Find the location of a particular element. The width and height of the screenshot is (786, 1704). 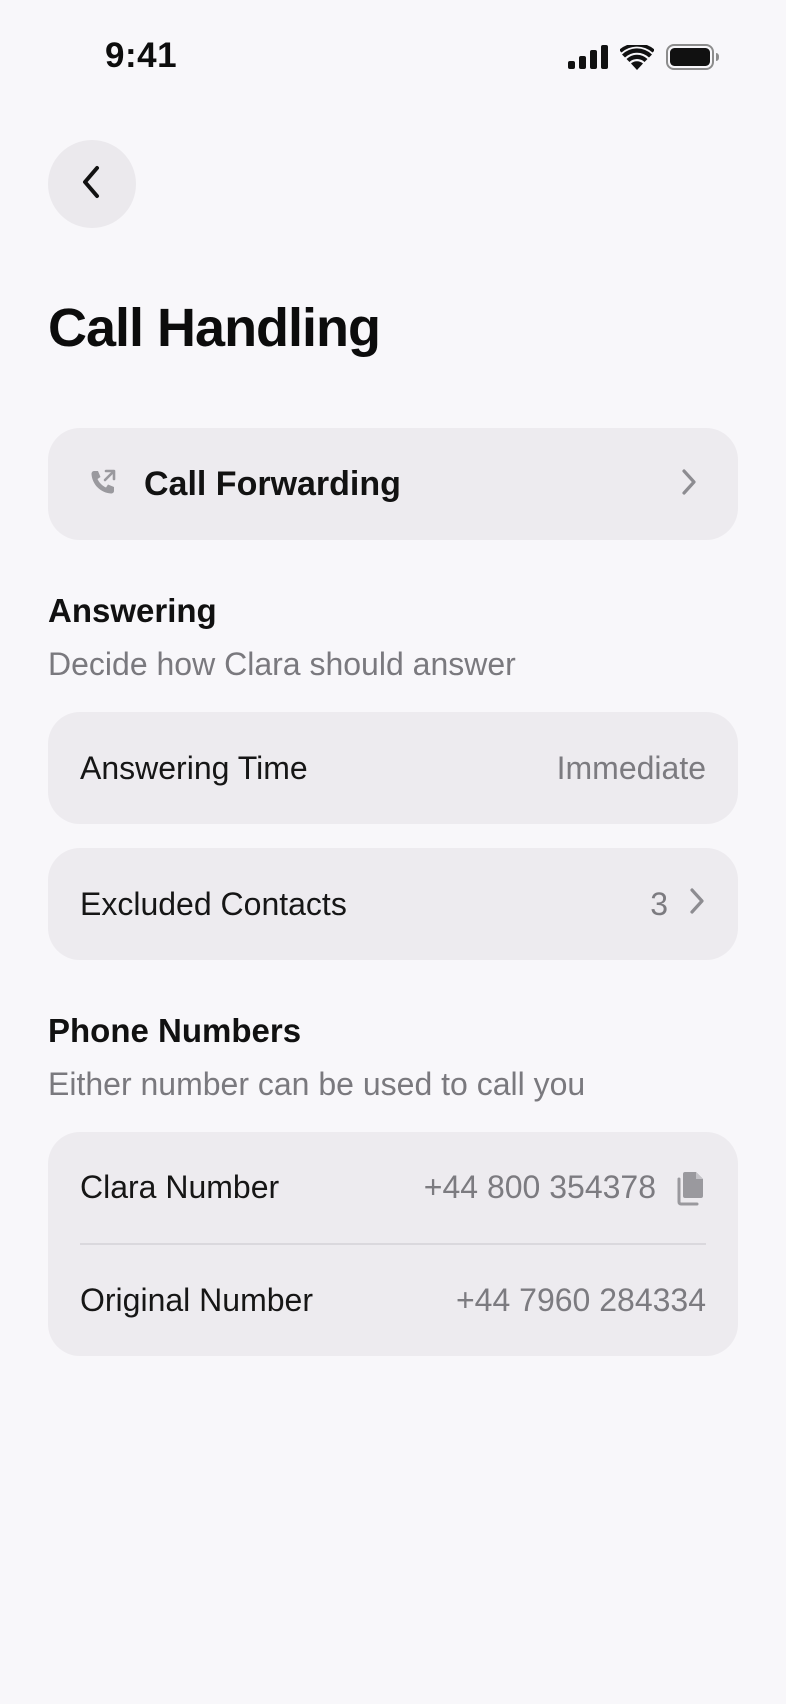

battery-icon is located at coordinates (693, 59).